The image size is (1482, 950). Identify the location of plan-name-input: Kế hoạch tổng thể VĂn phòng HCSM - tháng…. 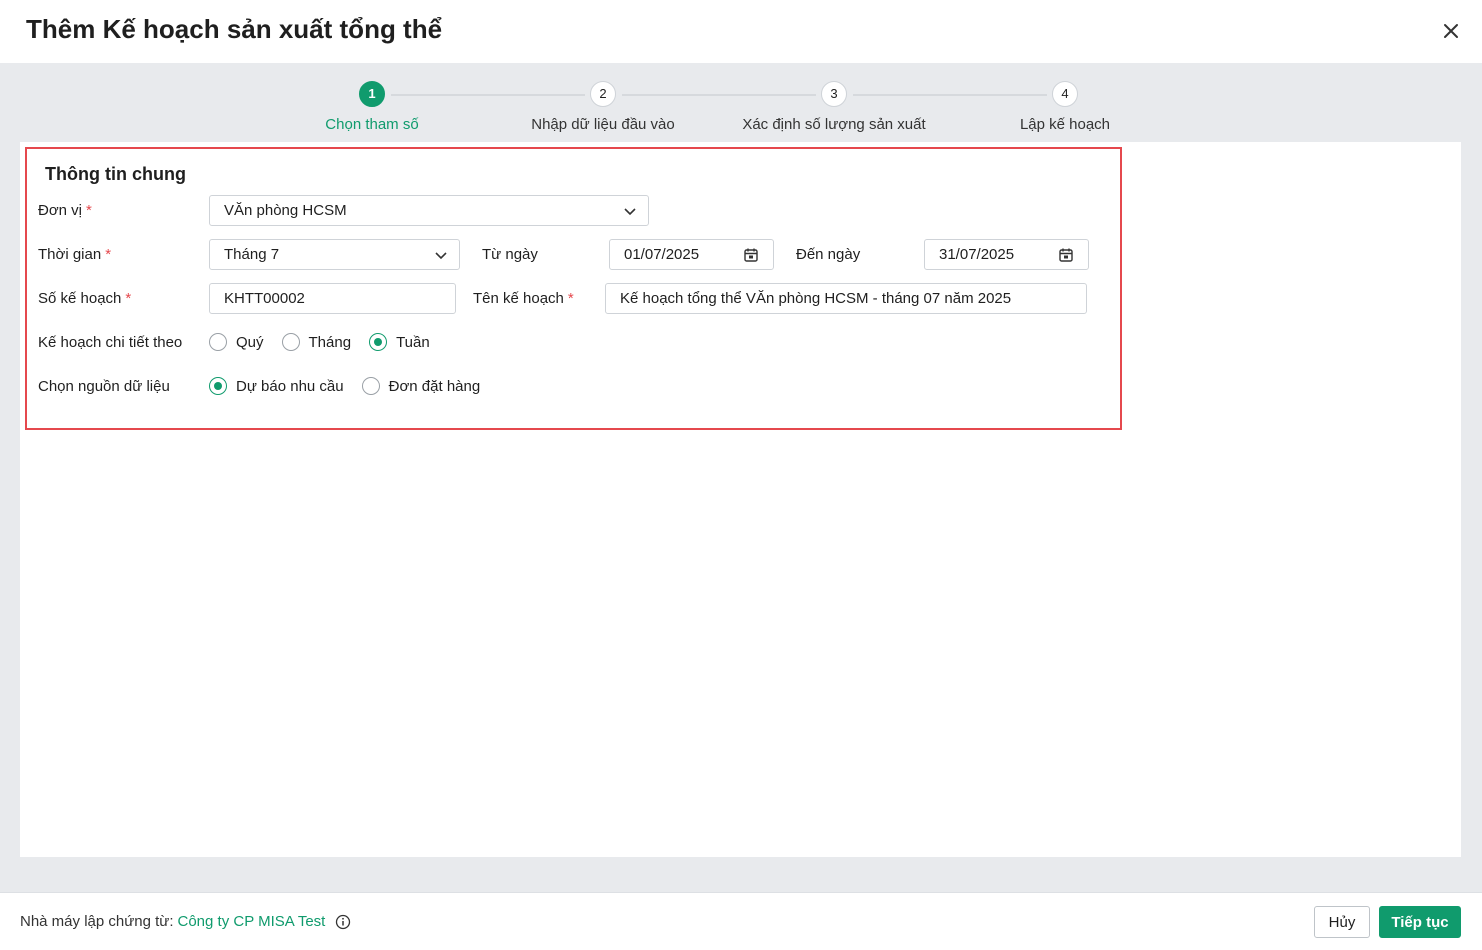
(846, 298).